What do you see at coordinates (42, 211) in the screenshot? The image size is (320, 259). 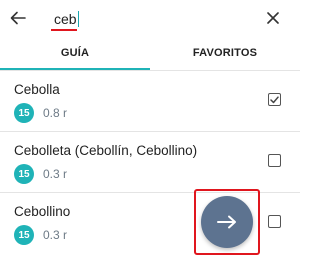 I see `food-name: Cebollino` at bounding box center [42, 211].